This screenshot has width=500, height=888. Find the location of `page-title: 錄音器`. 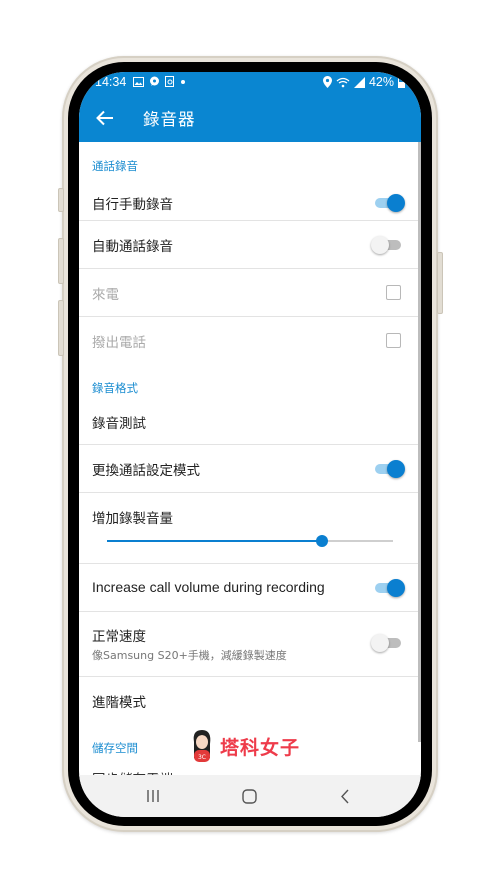

page-title: 錄音器 is located at coordinates (169, 119).